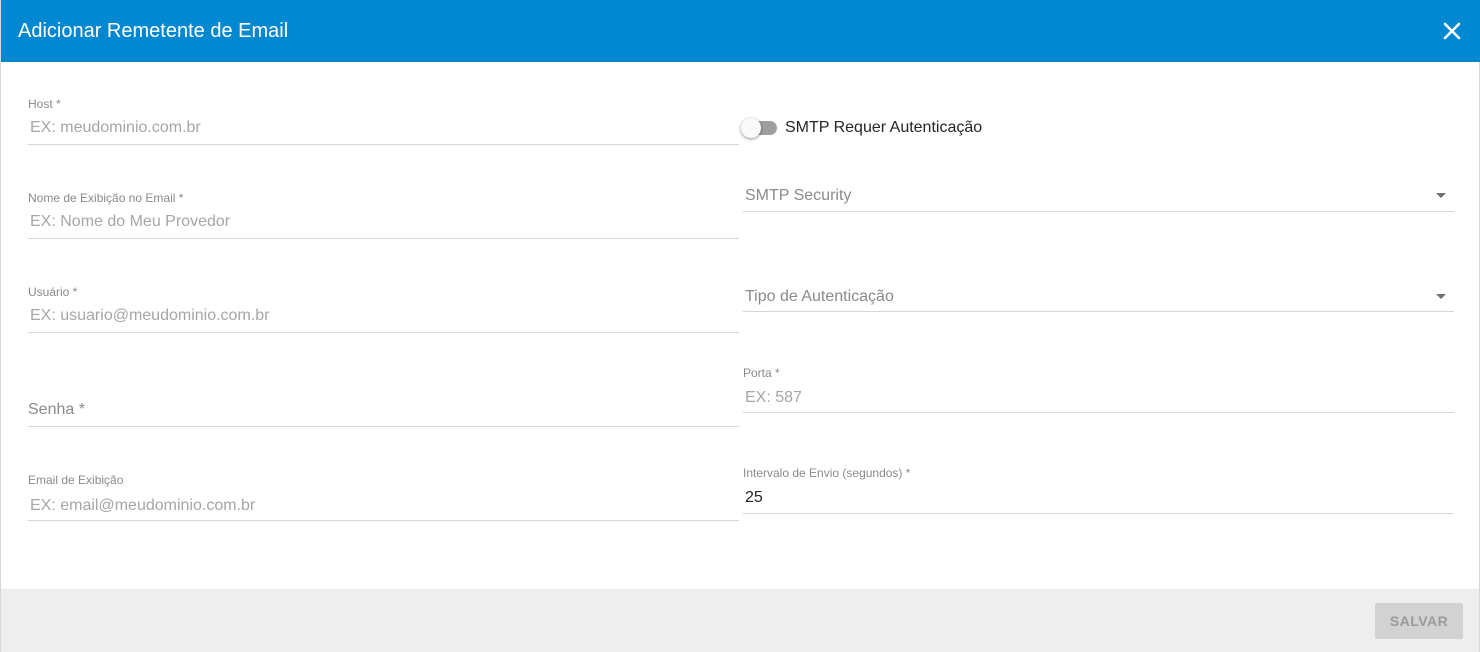  Describe the element at coordinates (383, 403) in the screenshot. I see `password-field: Senha *` at that location.